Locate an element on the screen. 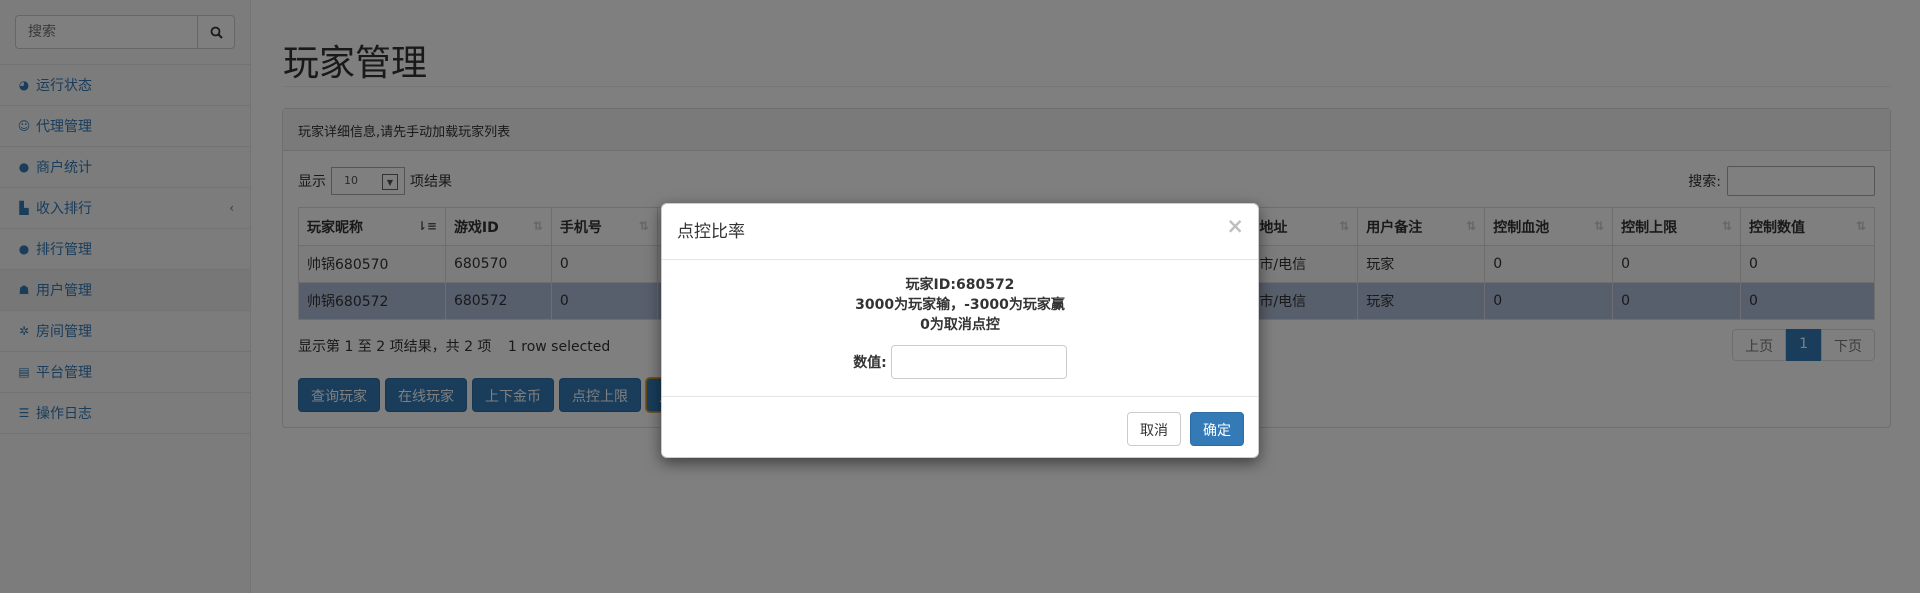 The image size is (1920, 593). player-id-text: 玩家ID:680572 is located at coordinates (960, 285).